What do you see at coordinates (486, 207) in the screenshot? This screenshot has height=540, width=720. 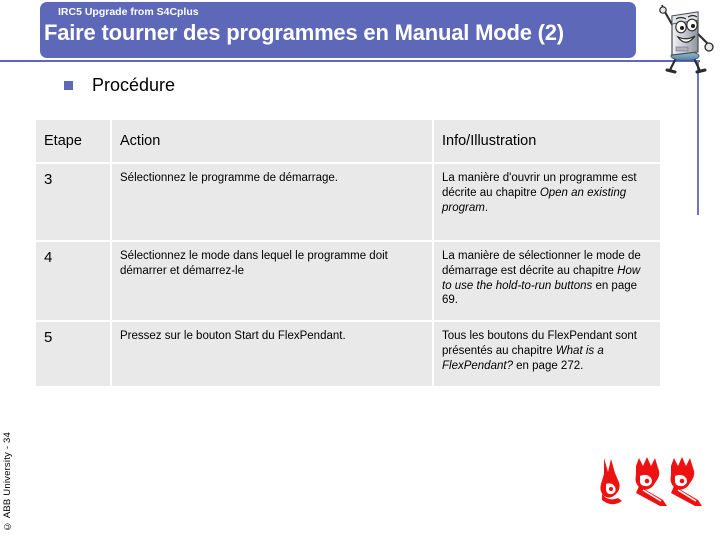 I see `info-text-tail: .` at bounding box center [486, 207].